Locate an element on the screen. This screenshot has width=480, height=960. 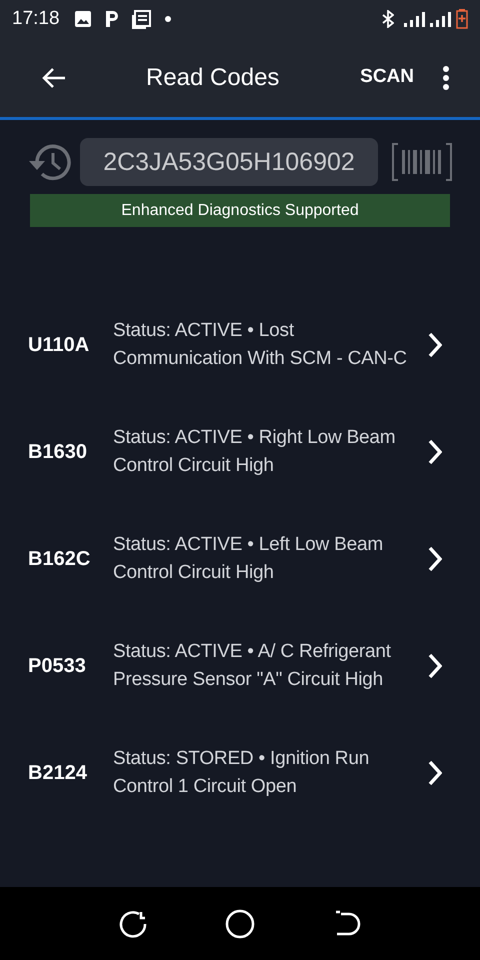
recent-apps-icon is located at coordinates (133, 924).